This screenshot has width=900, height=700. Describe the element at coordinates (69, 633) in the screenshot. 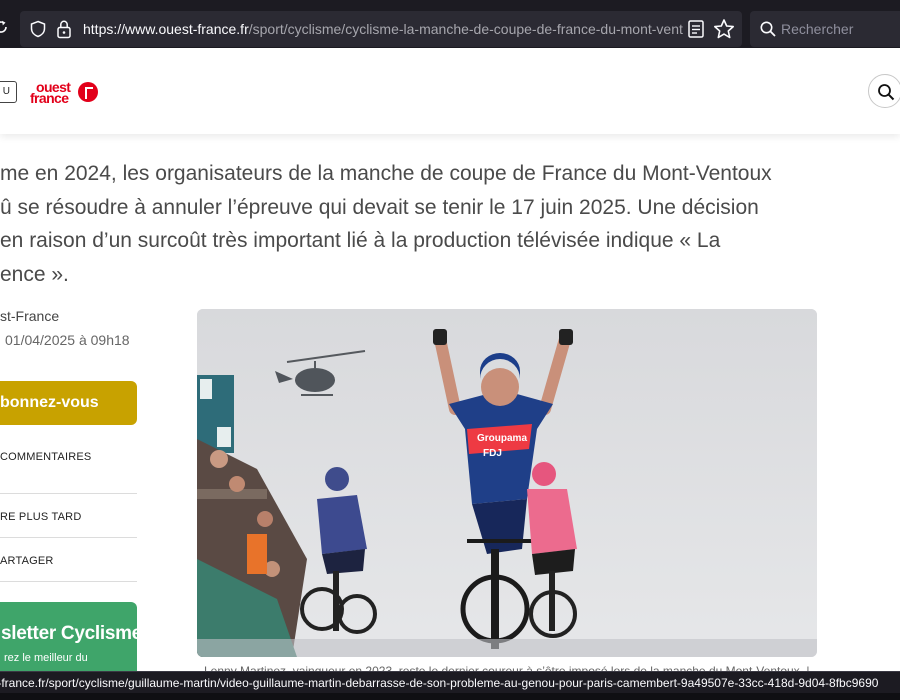

I see `newsletter-title: sletter Cyclisme` at that location.